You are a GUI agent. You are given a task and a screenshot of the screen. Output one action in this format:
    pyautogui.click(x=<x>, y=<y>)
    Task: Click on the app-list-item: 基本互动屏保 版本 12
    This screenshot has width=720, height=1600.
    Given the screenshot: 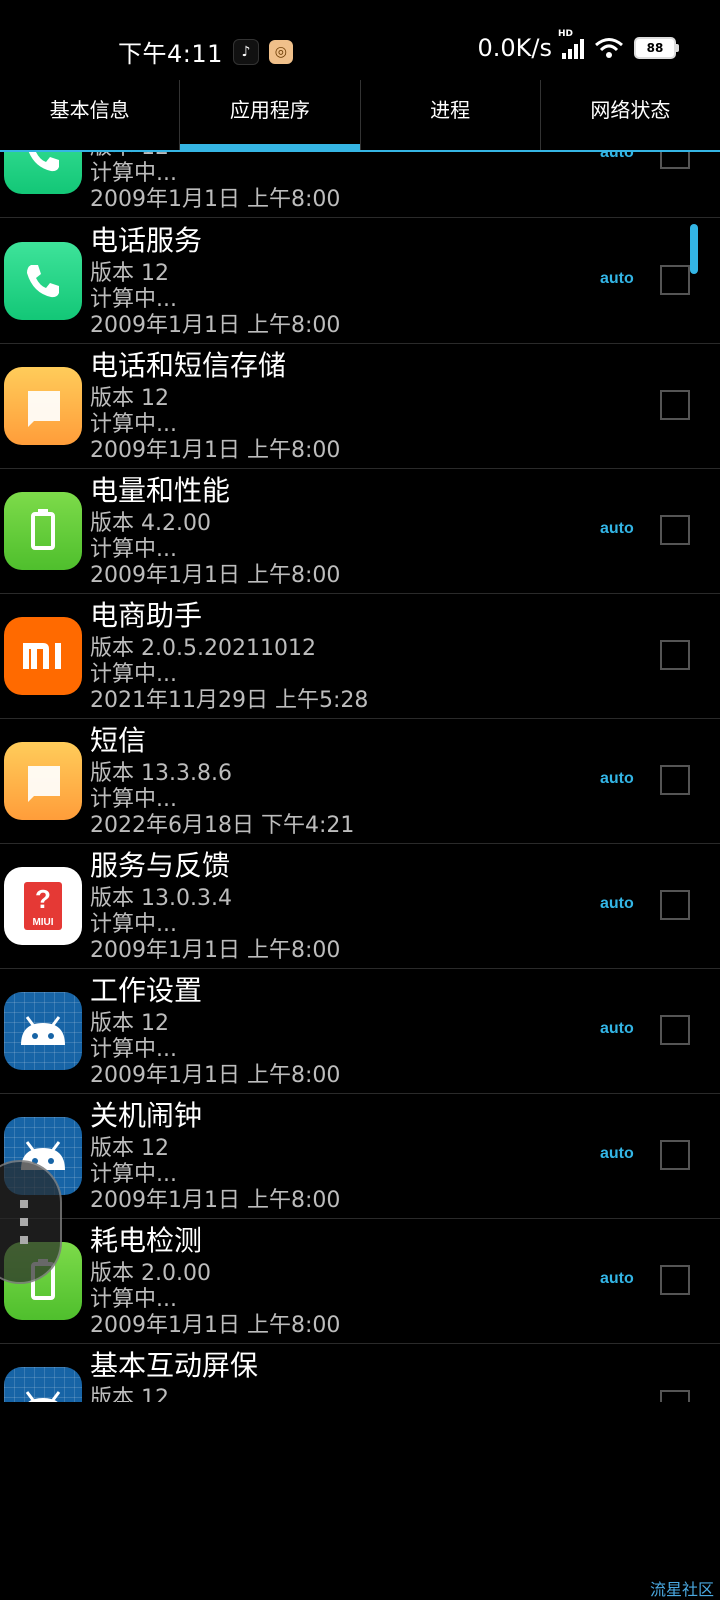 What is the action you would take?
    pyautogui.click(x=360, y=1372)
    